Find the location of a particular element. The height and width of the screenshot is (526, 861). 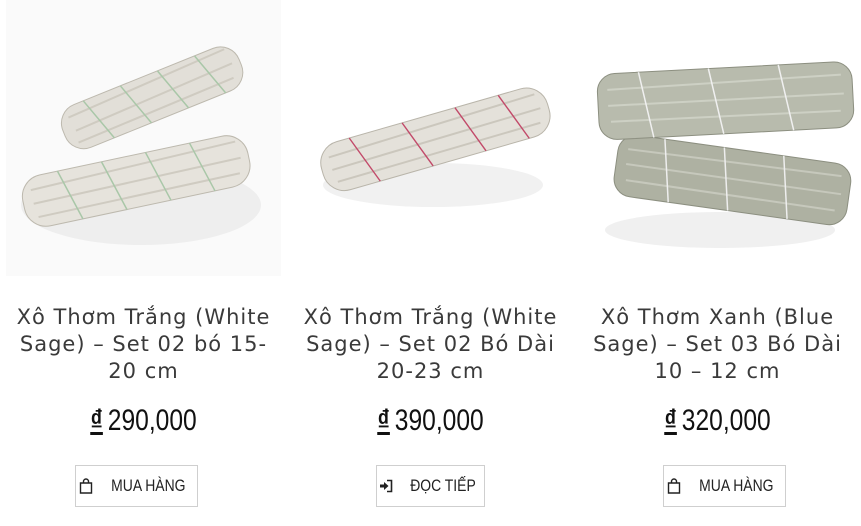

product-price: ₫ 390,000 is located at coordinates (430, 421).